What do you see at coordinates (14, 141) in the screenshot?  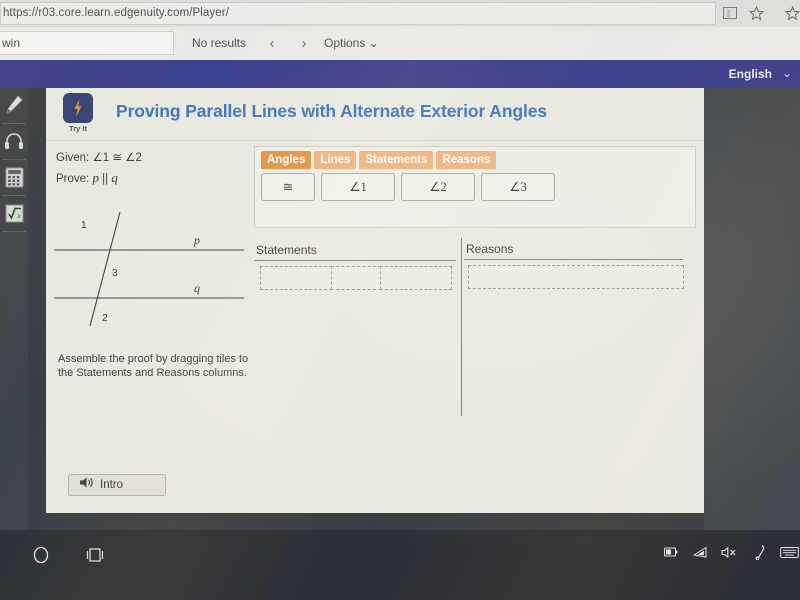 I see `headphones-icon` at bounding box center [14, 141].